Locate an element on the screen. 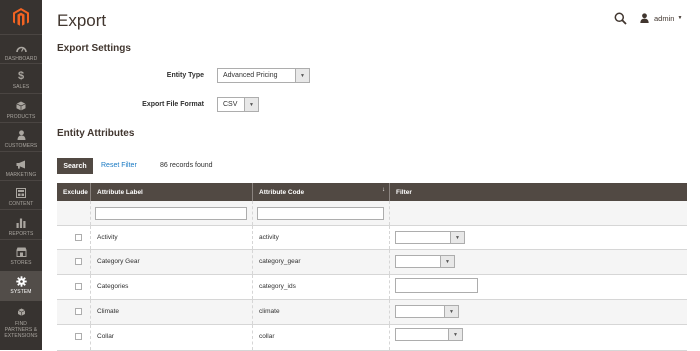 This screenshot has height=351, width=700. nav-label: PRODUCTS is located at coordinates (21, 117).